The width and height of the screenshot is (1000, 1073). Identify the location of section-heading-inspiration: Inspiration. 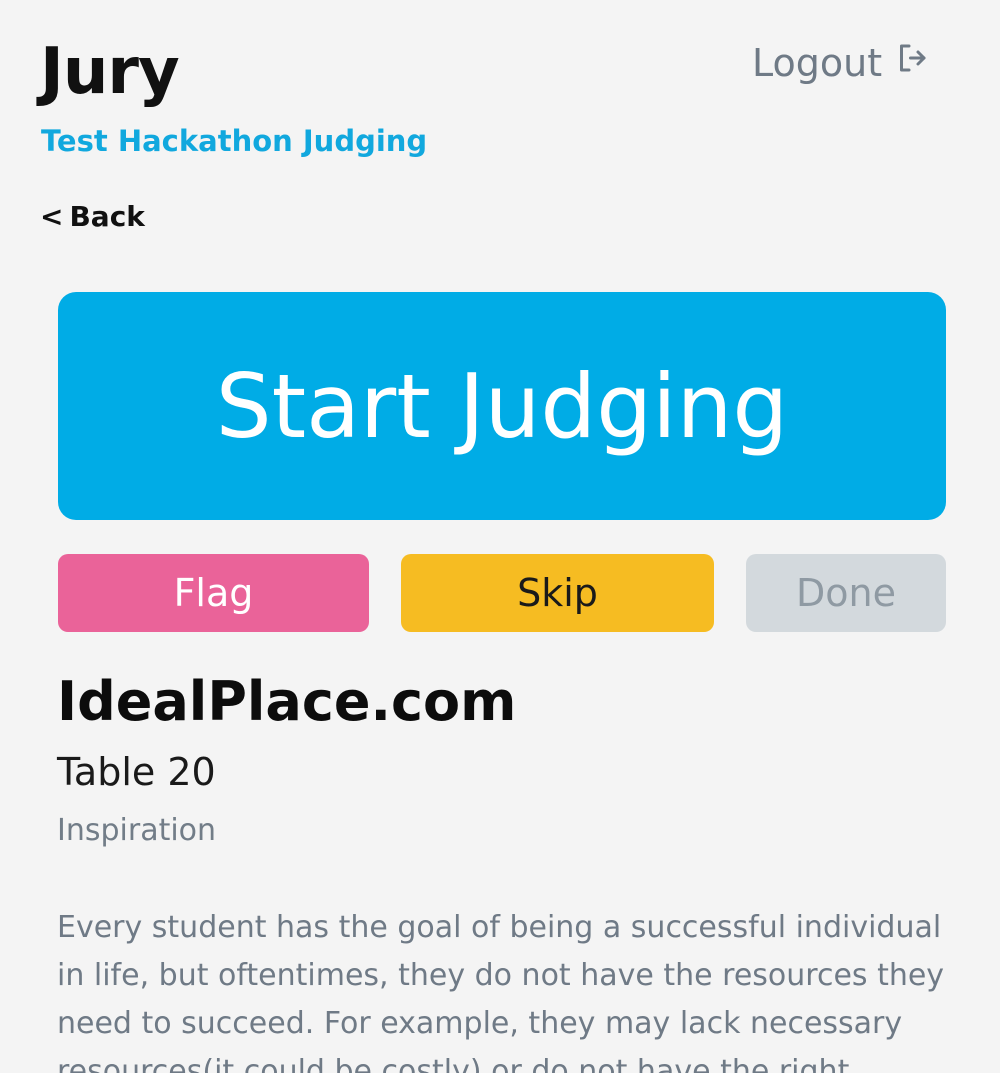
(137, 830).